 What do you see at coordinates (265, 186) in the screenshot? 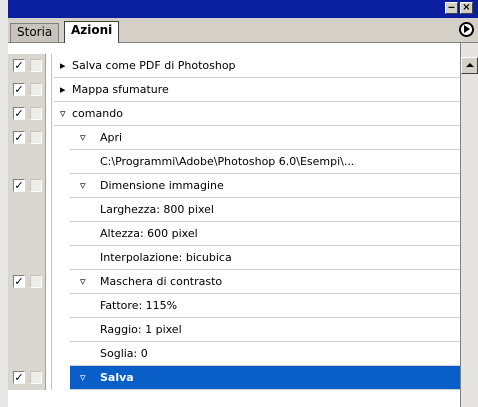
I see `action-row-content: ▿ Dimensione immagine` at bounding box center [265, 186].